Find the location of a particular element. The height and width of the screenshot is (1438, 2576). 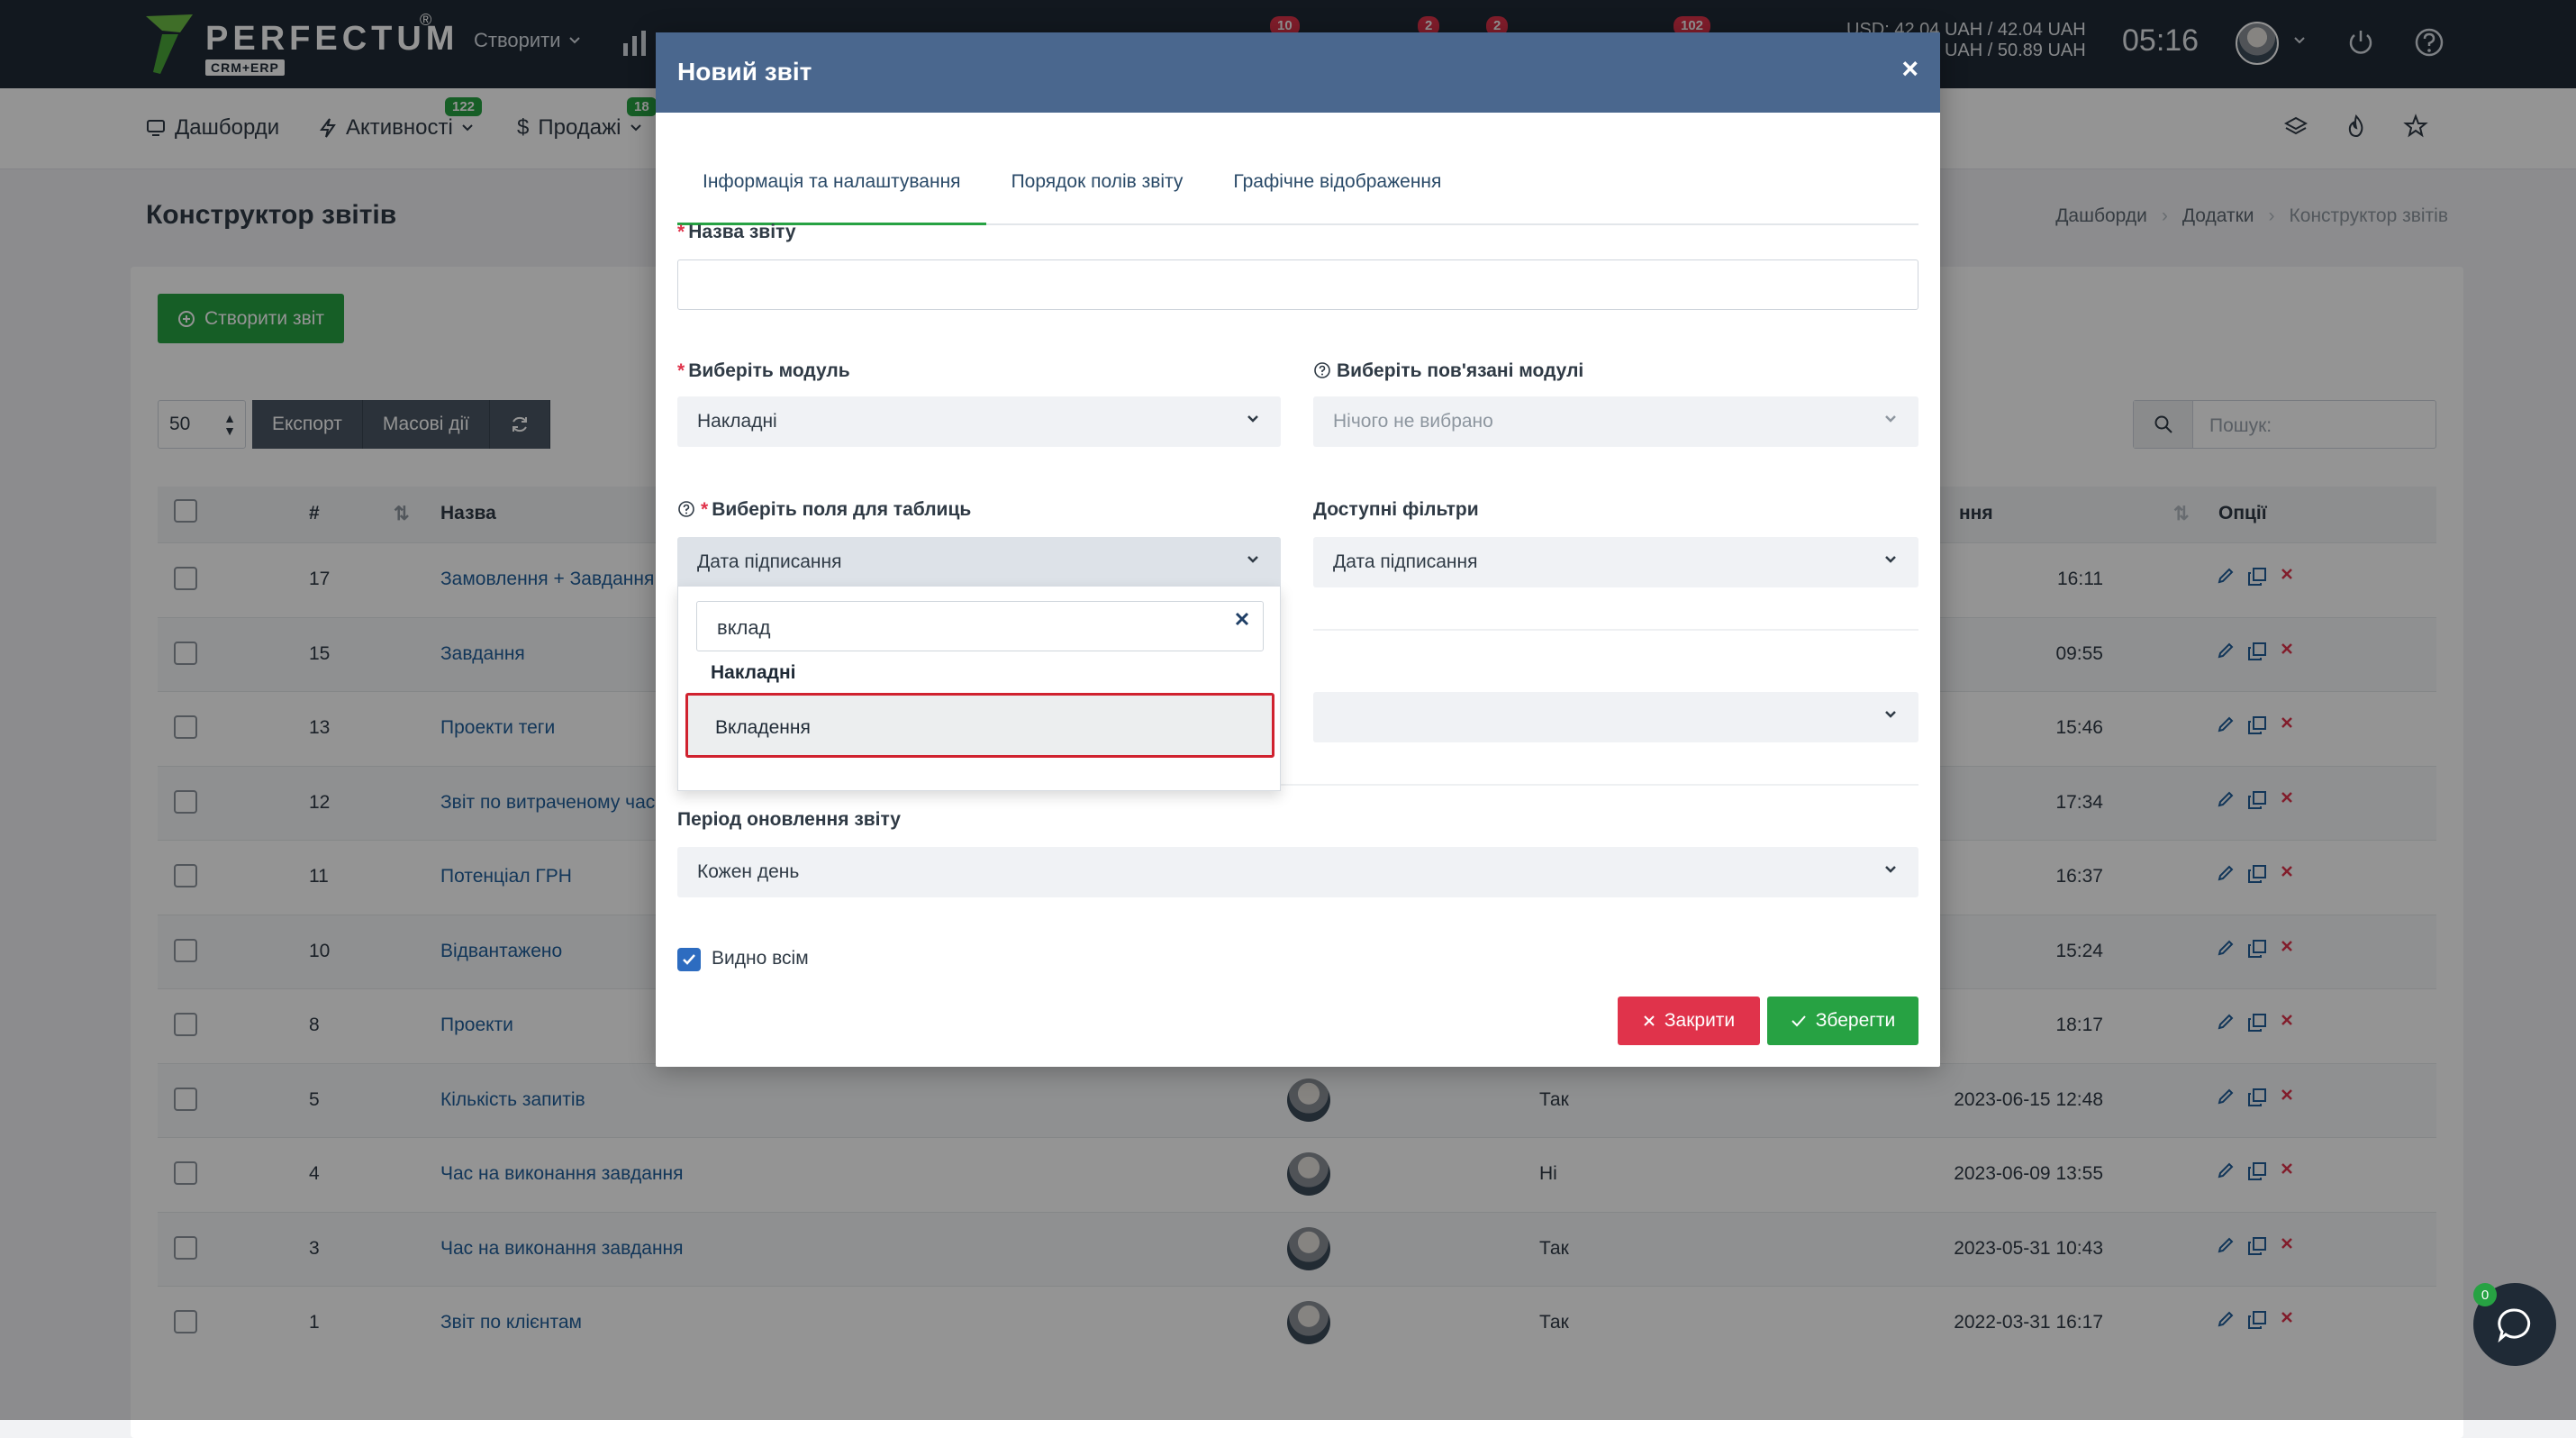

dropdown-option: Вкладення is located at coordinates (979, 725).